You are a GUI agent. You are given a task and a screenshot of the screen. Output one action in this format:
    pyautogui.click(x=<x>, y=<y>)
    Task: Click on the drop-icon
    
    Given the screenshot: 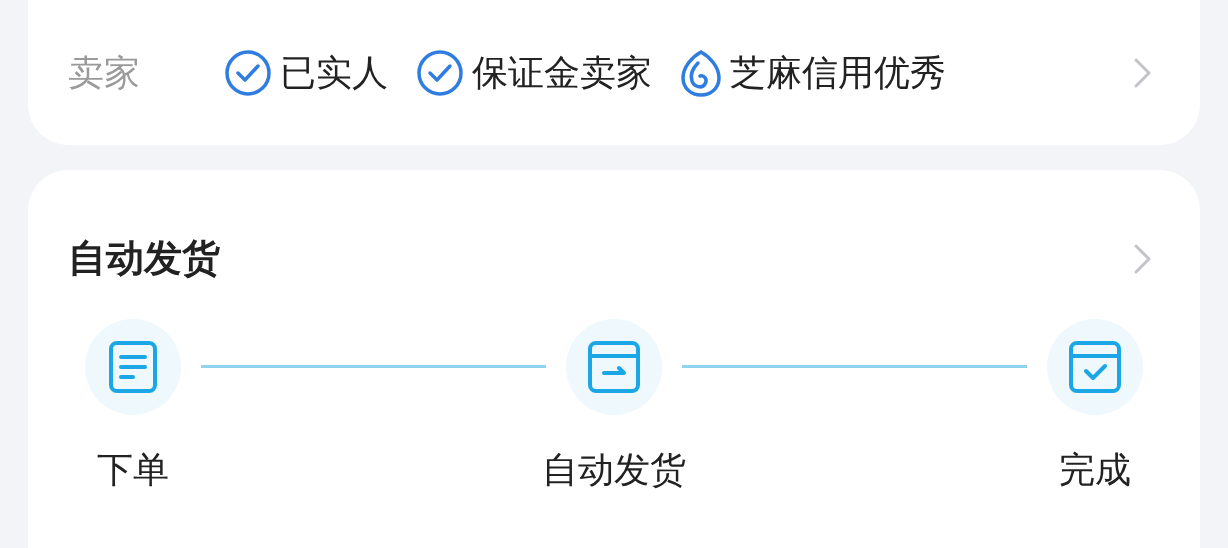 What is the action you would take?
    pyautogui.click(x=701, y=72)
    